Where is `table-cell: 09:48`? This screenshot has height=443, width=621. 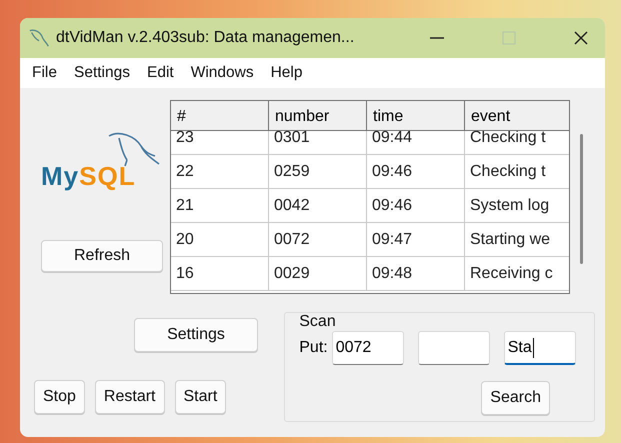
table-cell: 09:48 is located at coordinates (416, 273).